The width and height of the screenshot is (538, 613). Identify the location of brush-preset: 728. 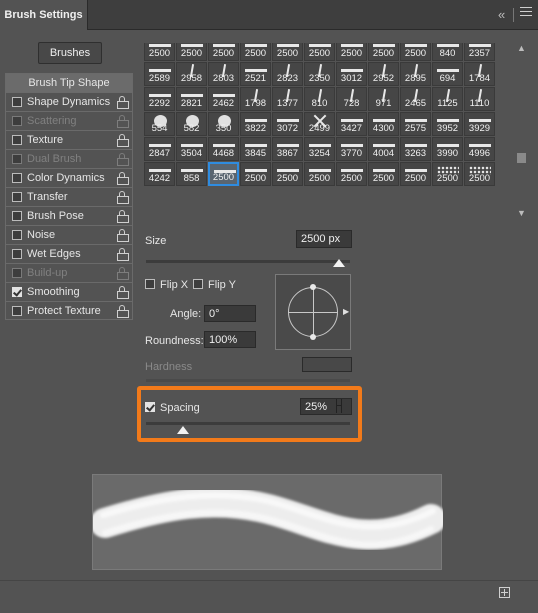
(351, 99).